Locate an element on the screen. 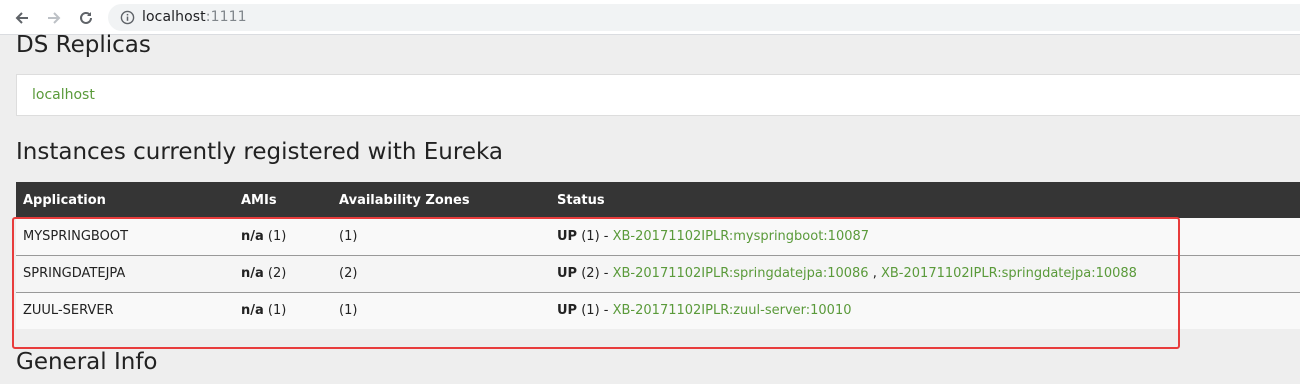 The image size is (1300, 384). amis-count: (2) is located at coordinates (275, 273).